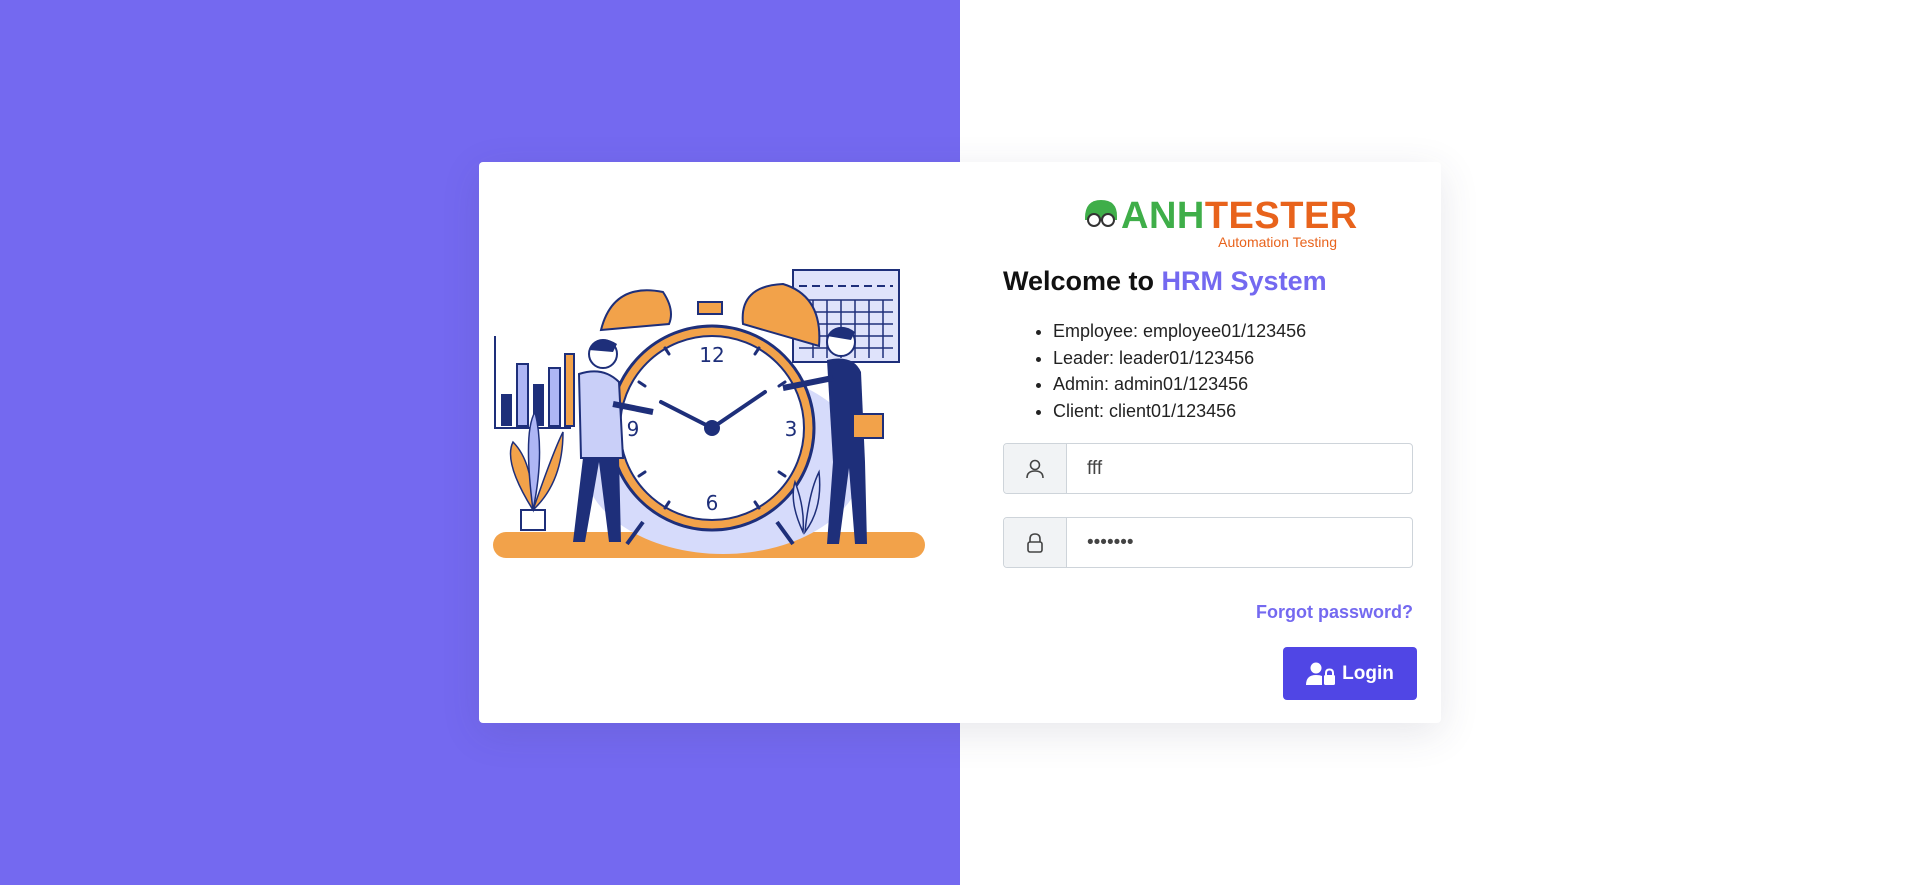  Describe the element at coordinates (1237, 468) in the screenshot. I see `username-input` at that location.